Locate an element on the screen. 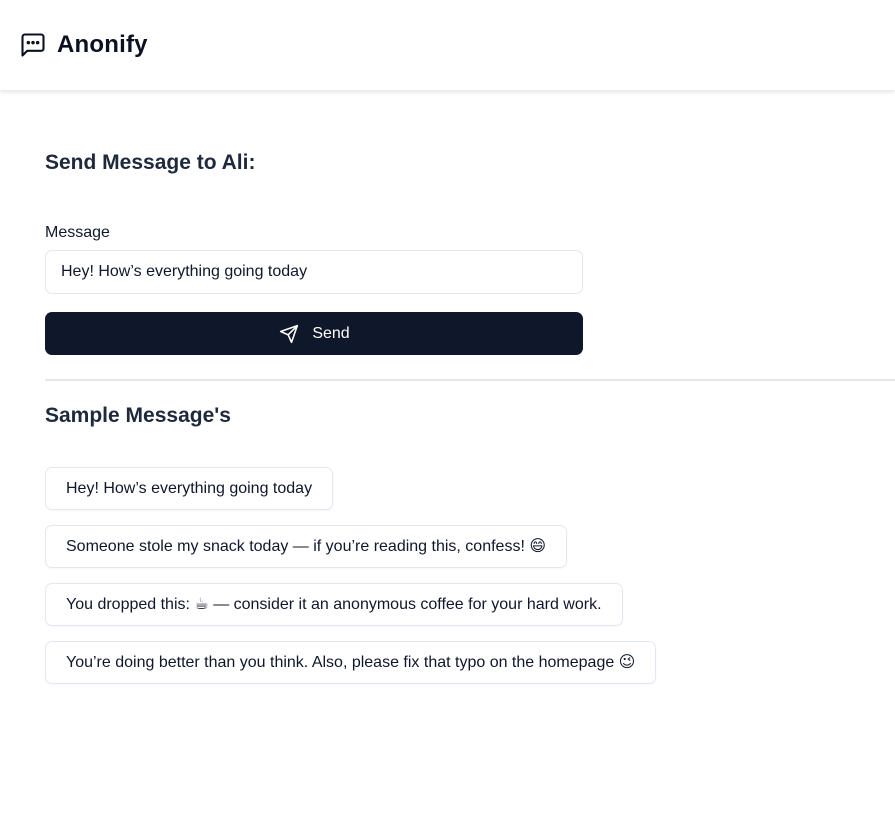 This screenshot has height=823, width=895. sample-section-title: Sample Message's is located at coordinates (138, 415).